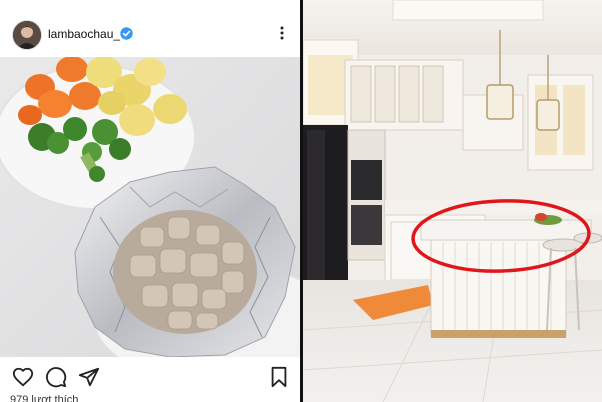 Image resolution: width=602 pixels, height=402 pixels. What do you see at coordinates (150, 377) in the screenshot?
I see `post-actions-bar` at bounding box center [150, 377].